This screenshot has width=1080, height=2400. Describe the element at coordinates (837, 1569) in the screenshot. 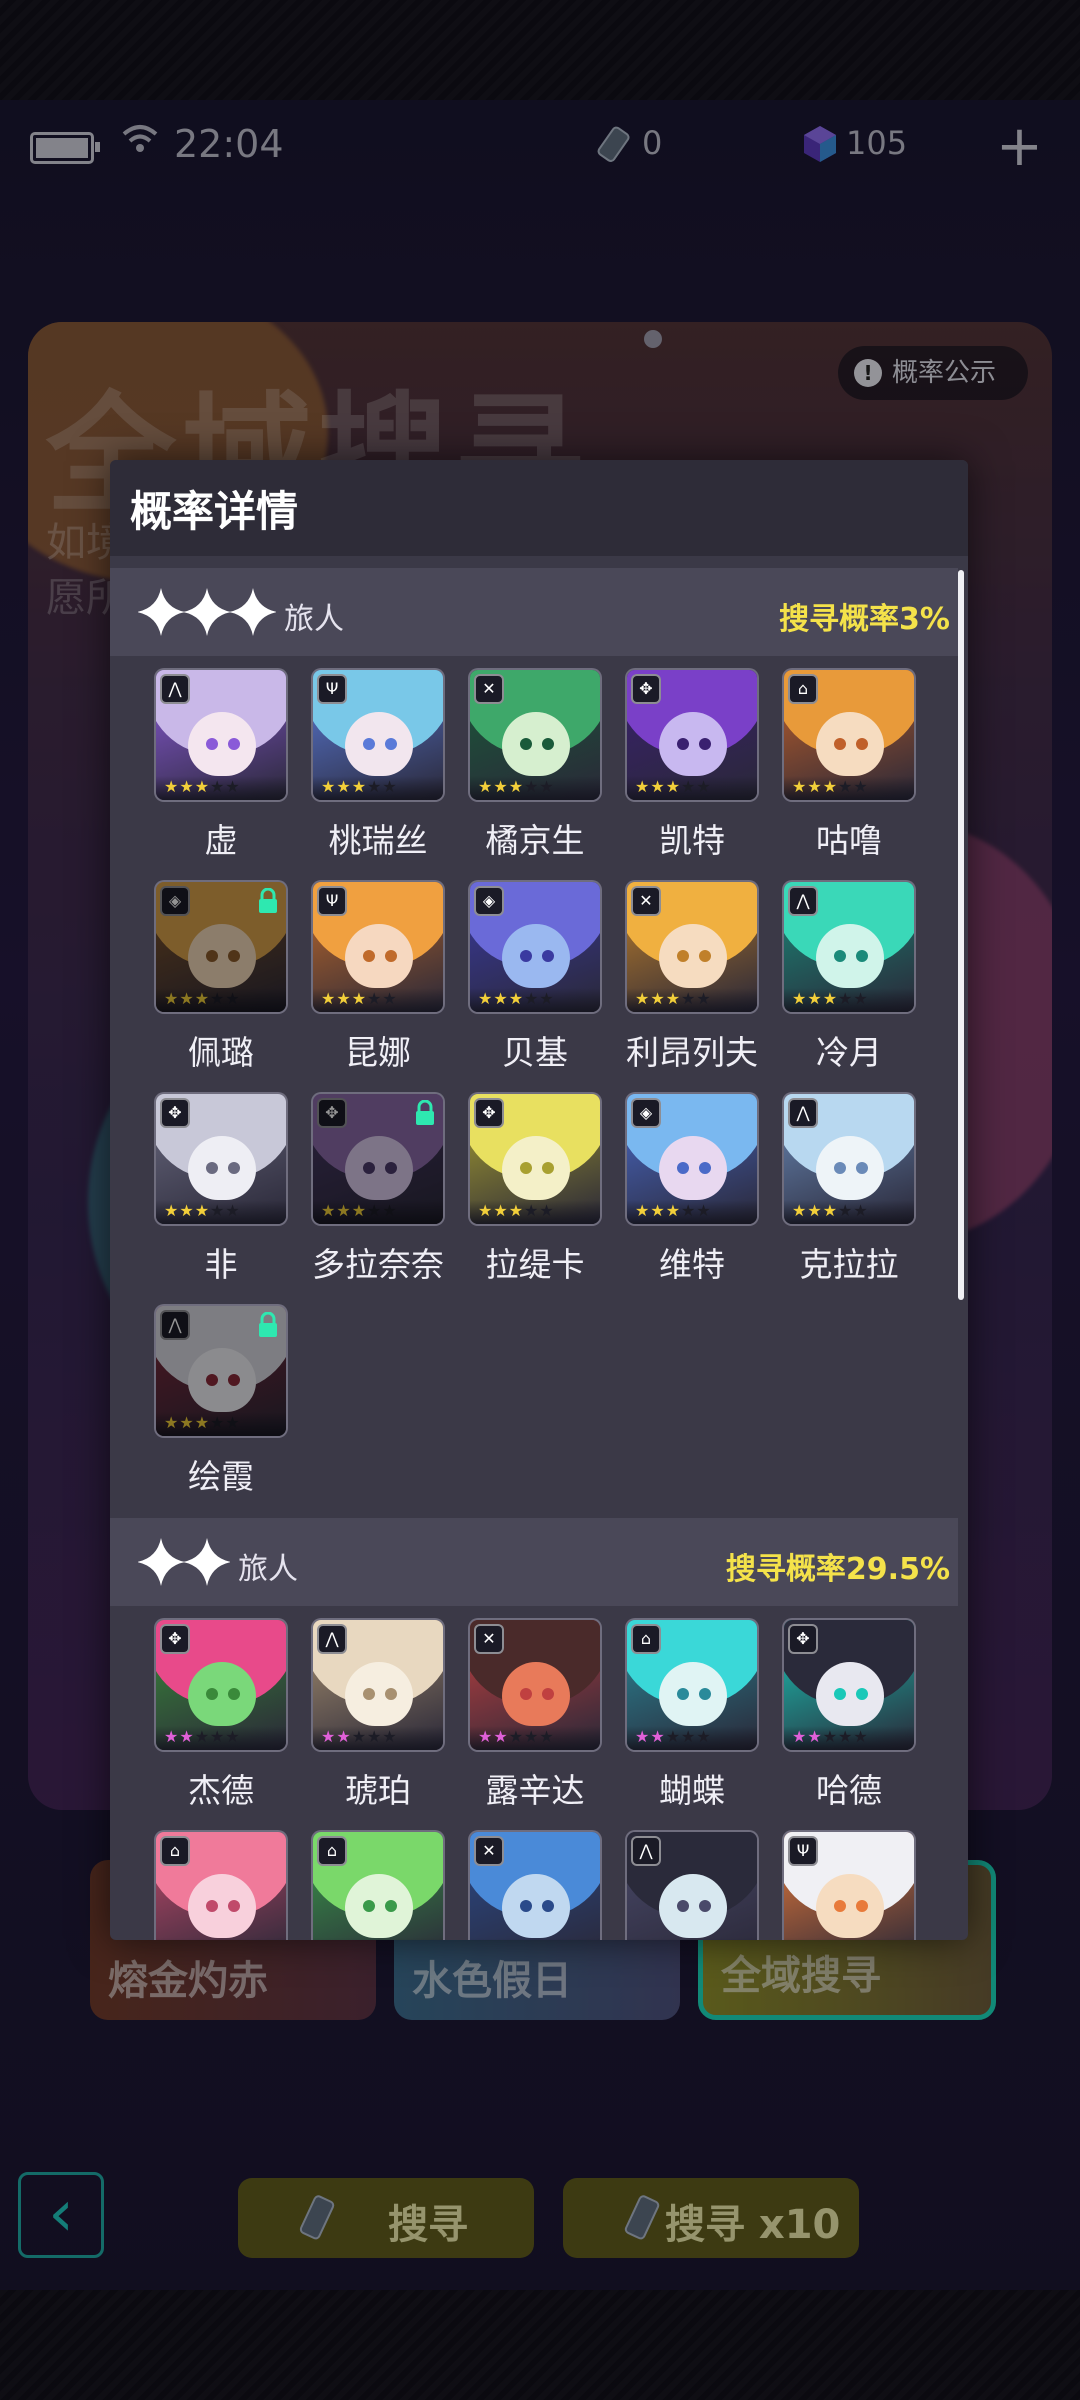

I see `draw-rate: 搜寻概率29.5%` at that location.